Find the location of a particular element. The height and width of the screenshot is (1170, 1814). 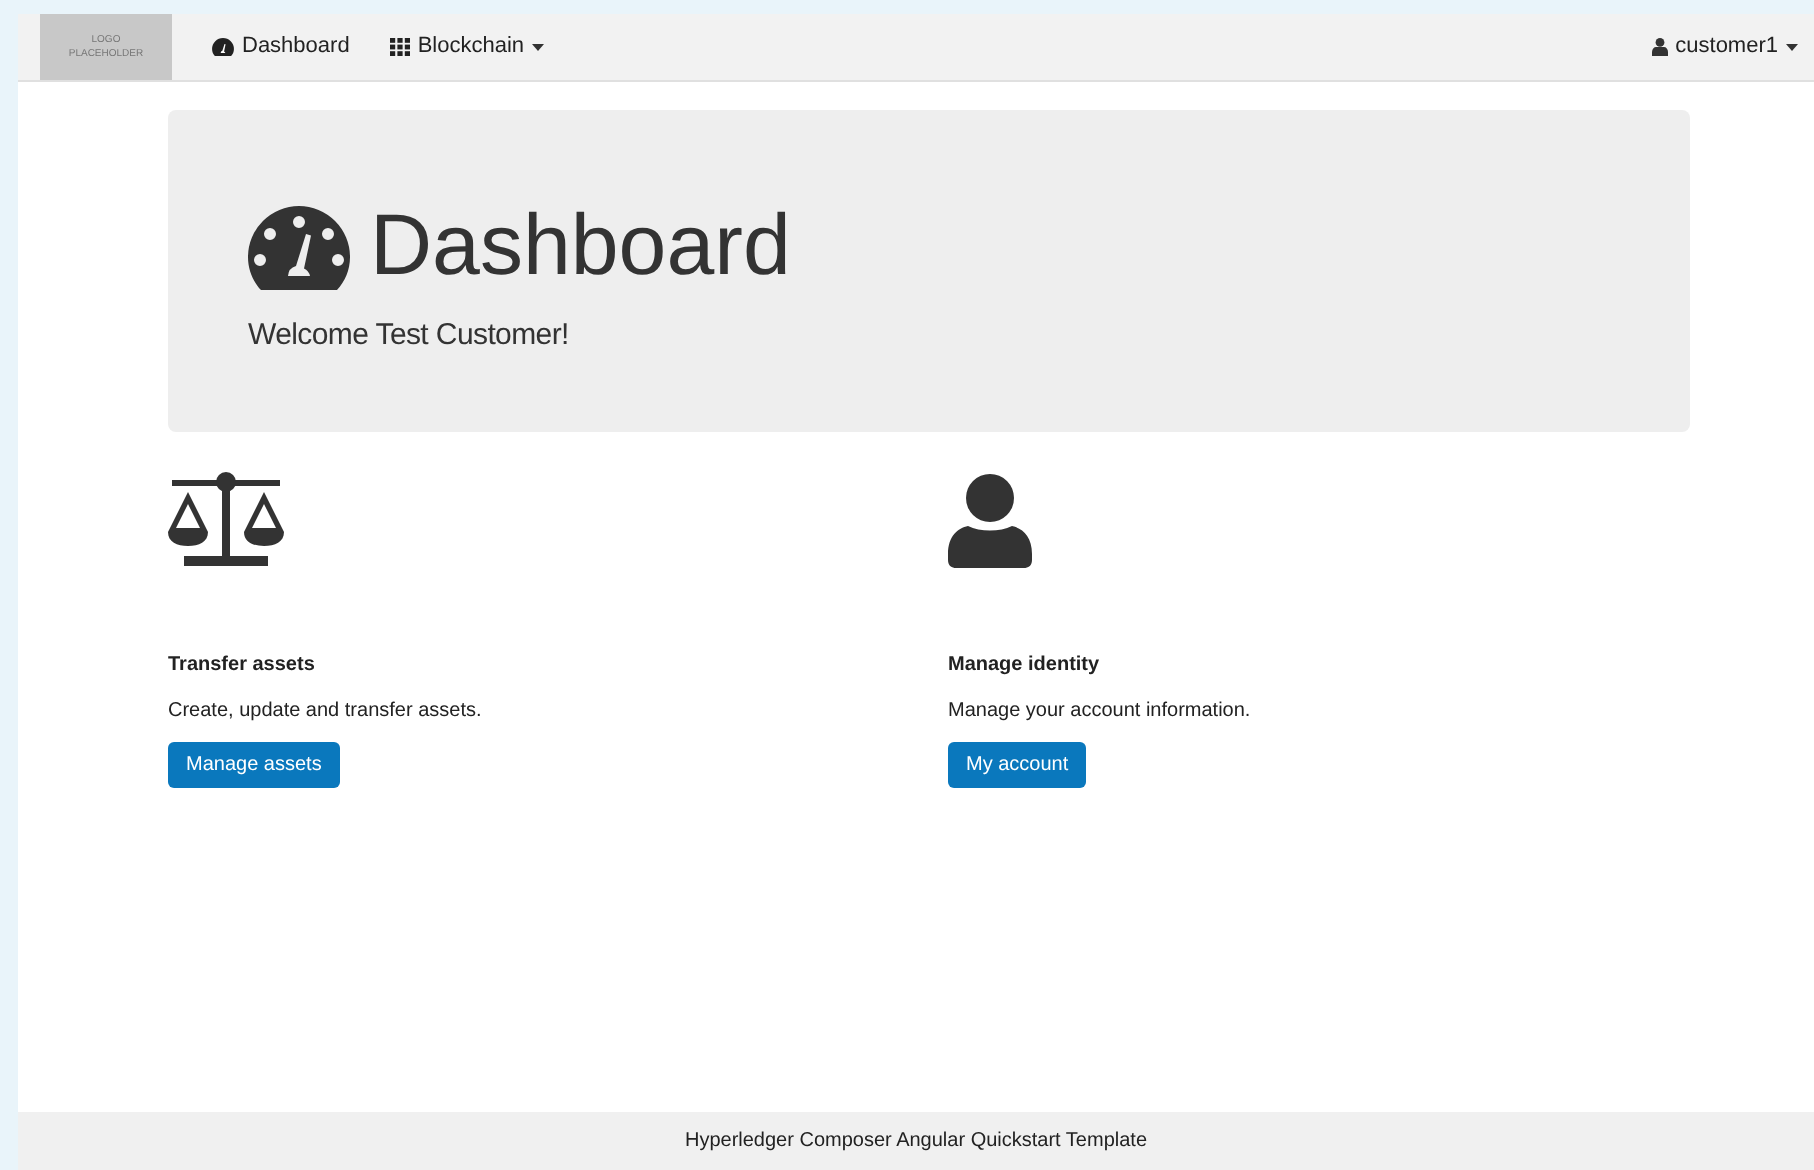

footer-text: Hyperledger Composer Angular Quickstart Template is located at coordinates (916, 1142).